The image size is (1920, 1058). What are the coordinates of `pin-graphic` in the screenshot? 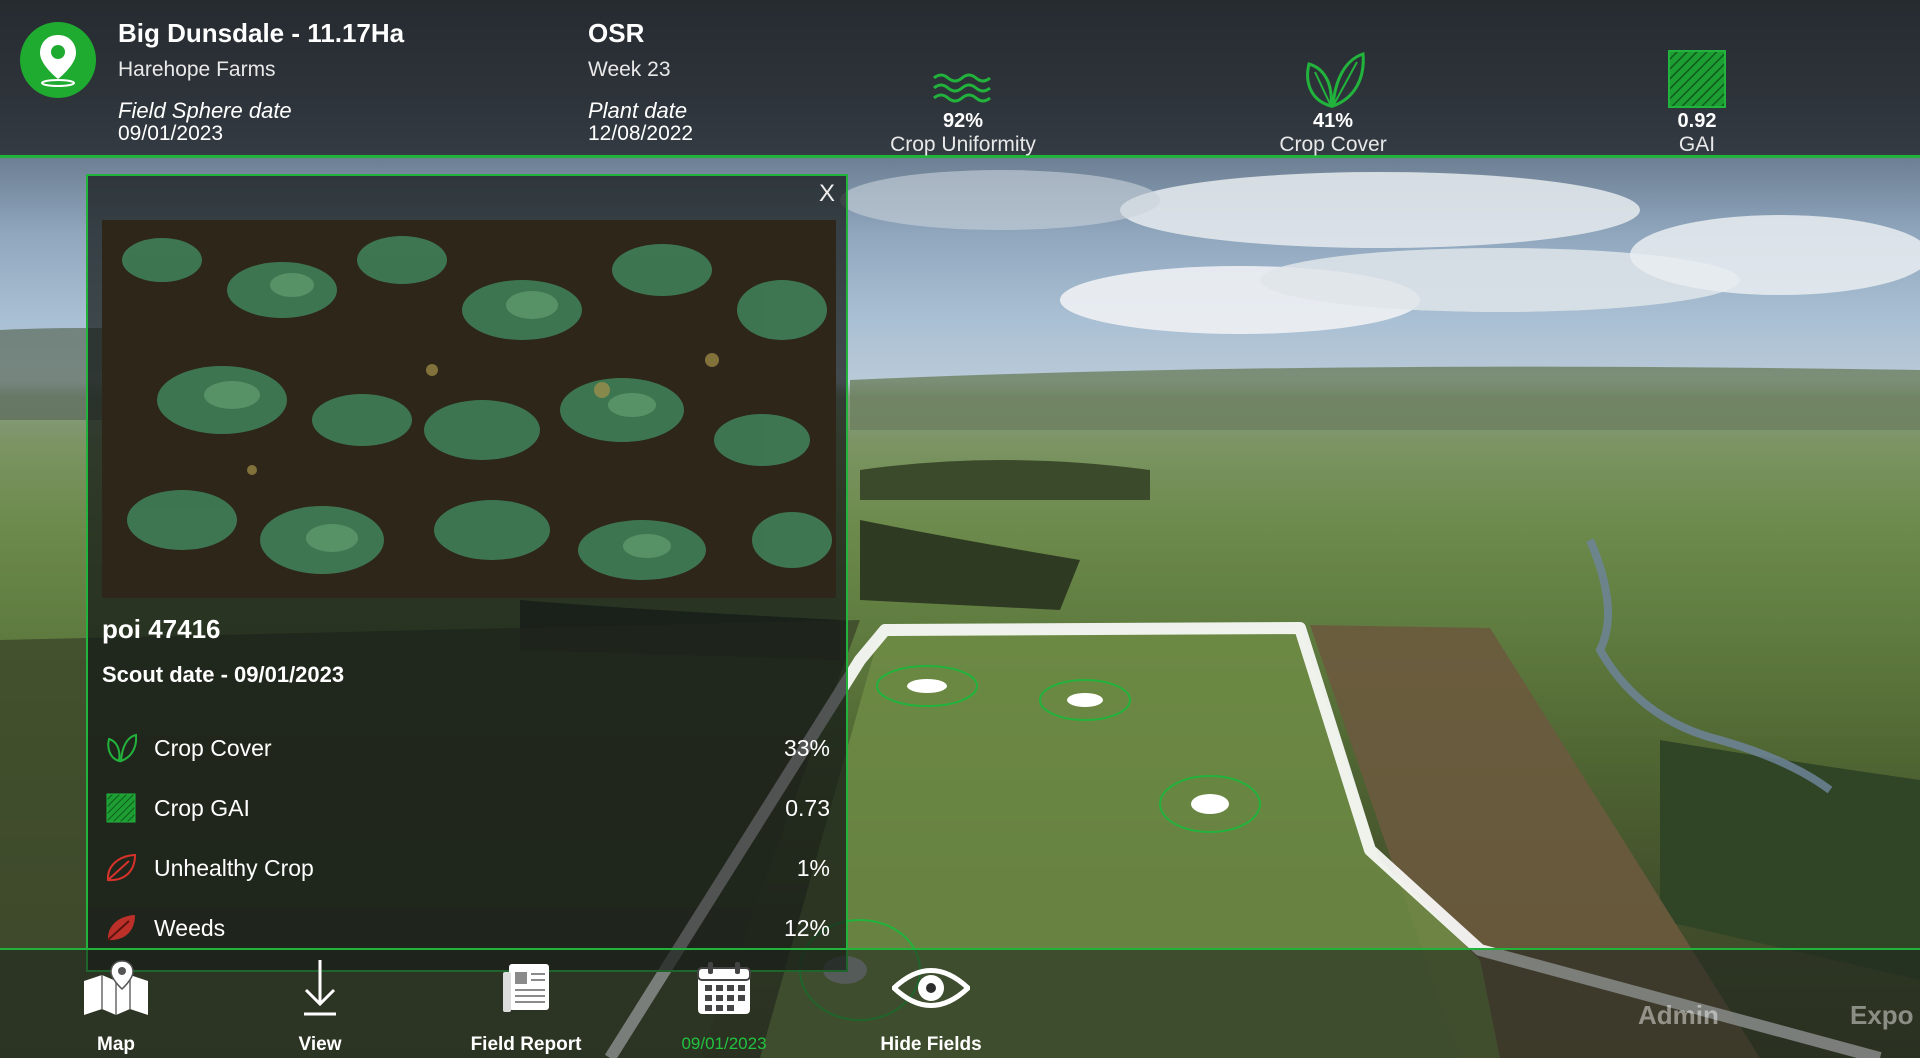 It's located at (58, 61).